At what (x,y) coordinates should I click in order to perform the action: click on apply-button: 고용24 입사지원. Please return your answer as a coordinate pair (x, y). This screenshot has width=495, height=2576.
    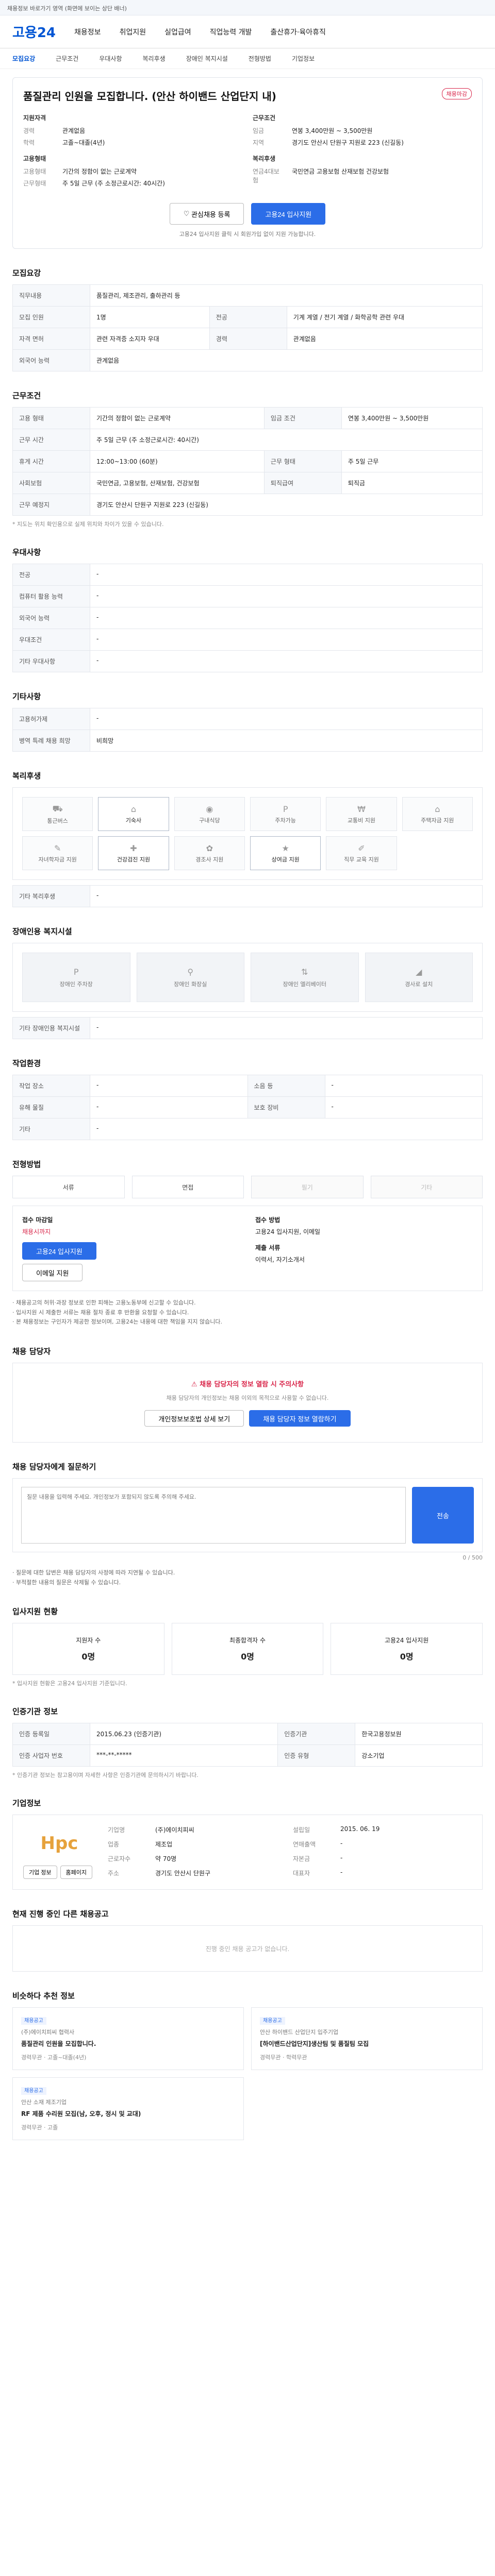
    Looking at the image, I should click on (288, 214).